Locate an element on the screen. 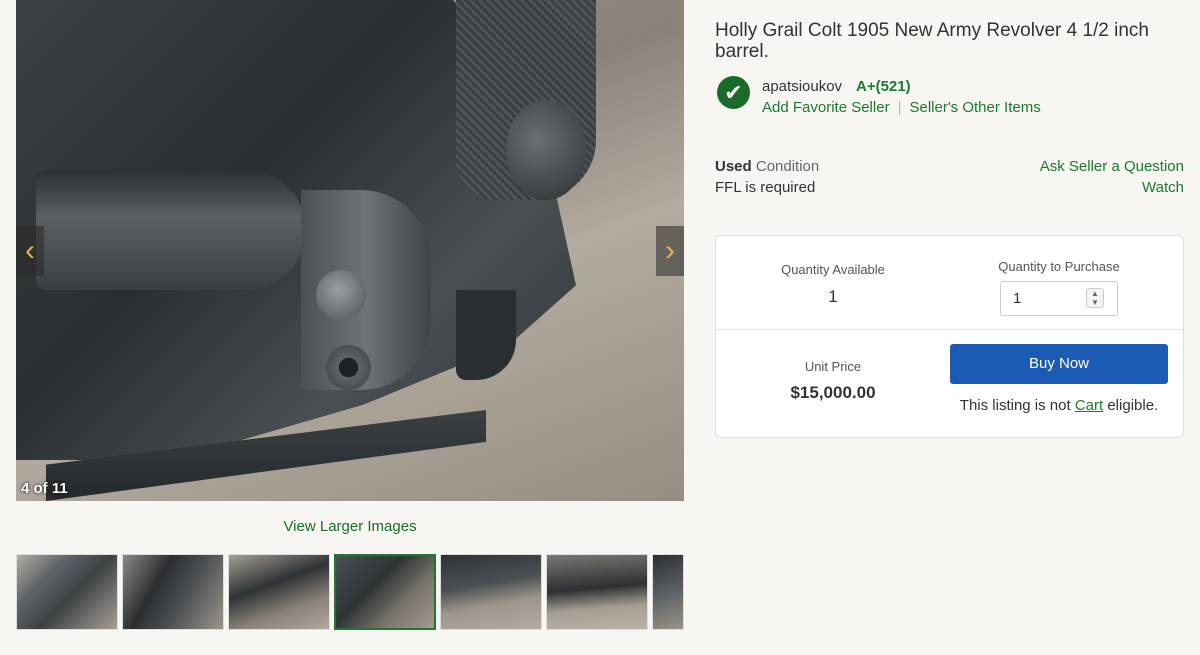 The width and height of the screenshot is (1200, 655). cart-eligibility-note: This listing is not Cart eligible. is located at coordinates (1059, 405).